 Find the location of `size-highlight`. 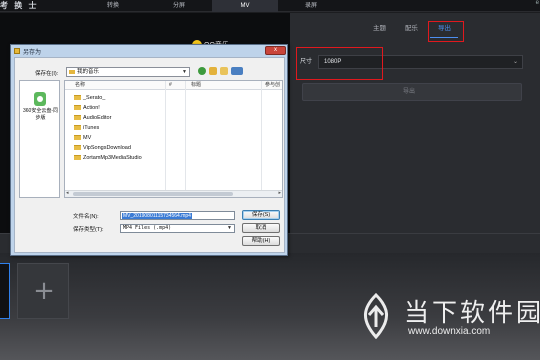

size-highlight is located at coordinates (339, 63).